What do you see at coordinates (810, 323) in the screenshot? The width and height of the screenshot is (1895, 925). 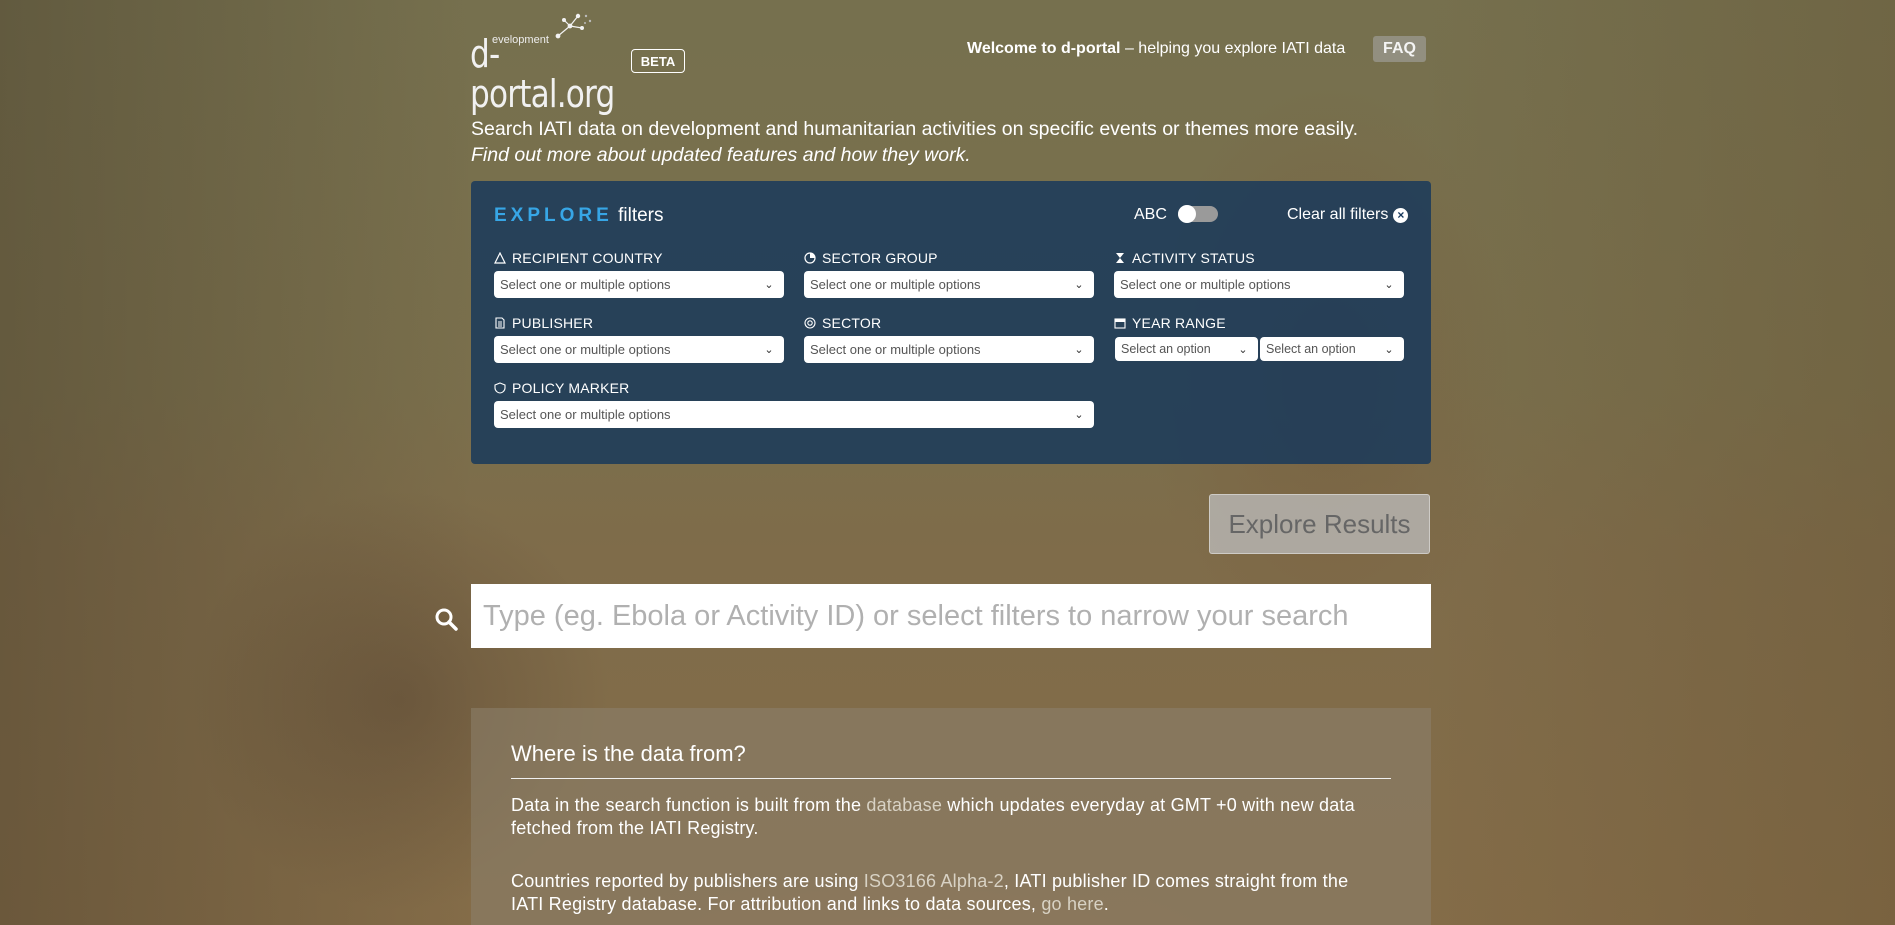 I see `target-icon` at bounding box center [810, 323].